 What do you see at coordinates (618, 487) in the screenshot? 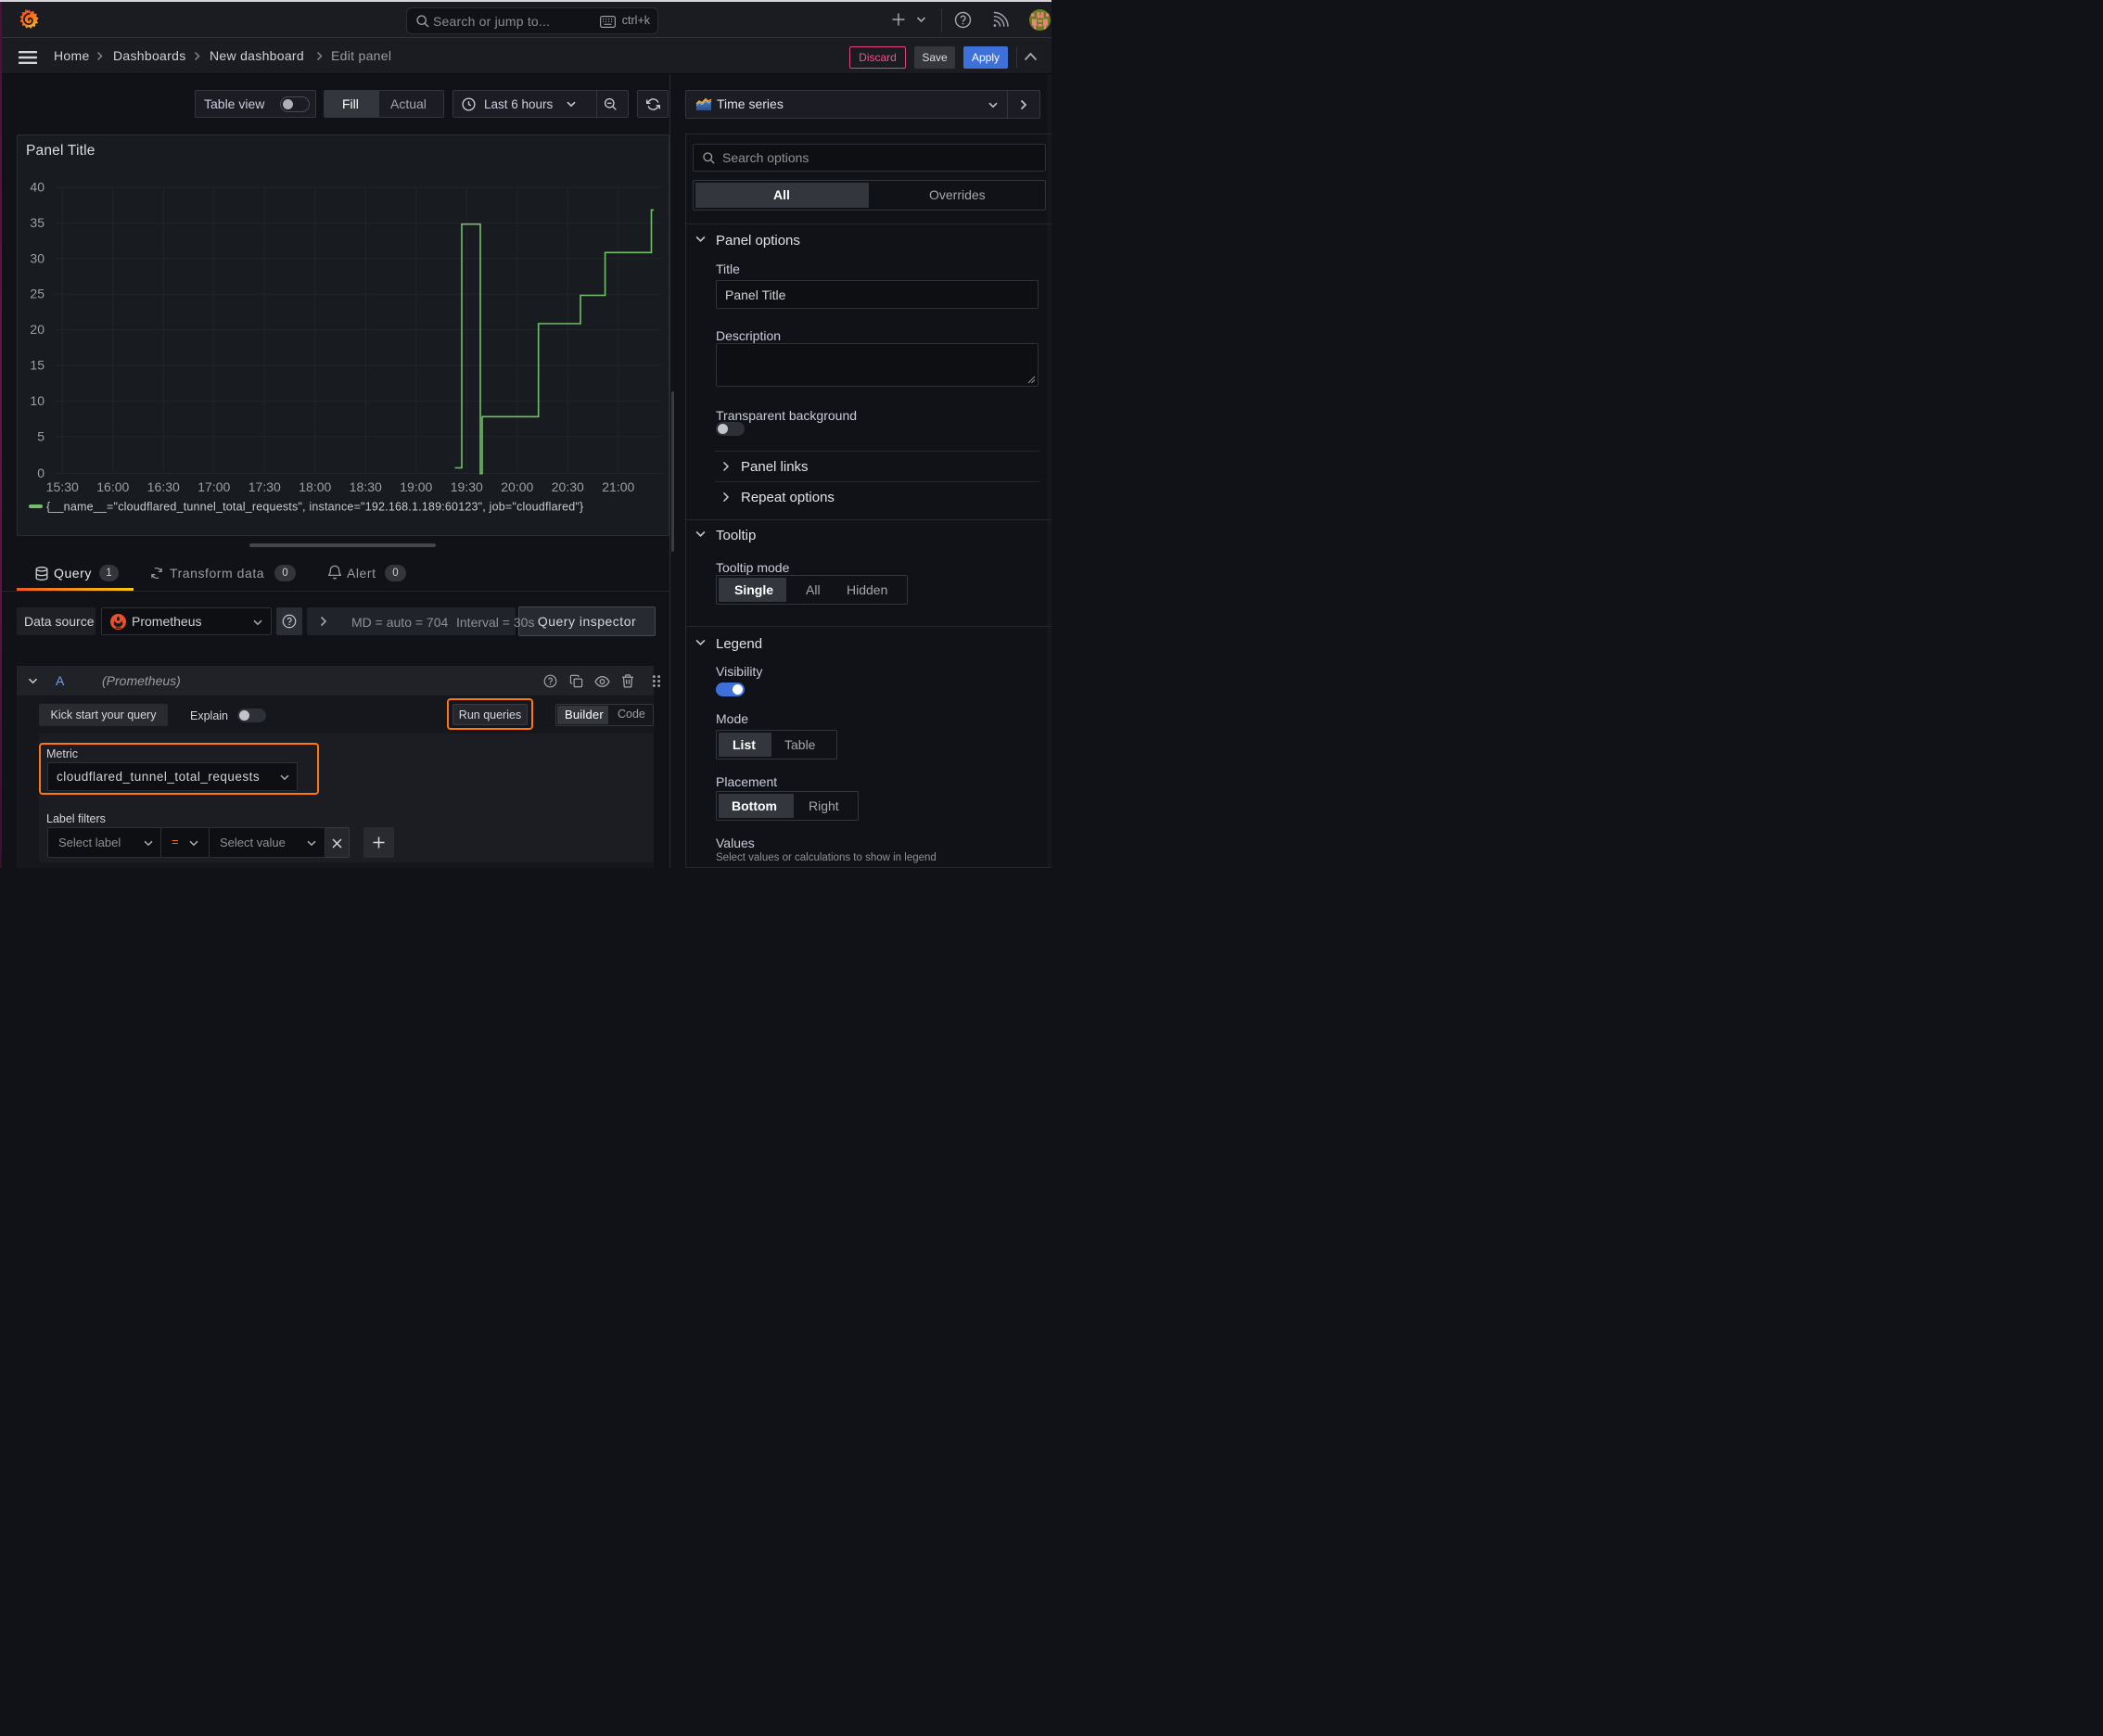
I see `svg-text: 21:00` at bounding box center [618, 487].